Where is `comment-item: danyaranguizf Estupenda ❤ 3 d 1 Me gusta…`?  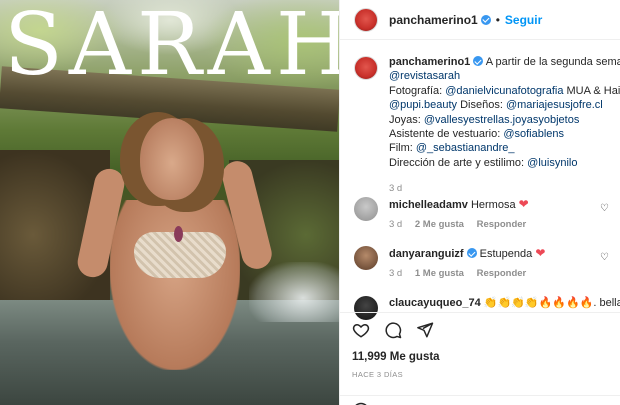
comment-item: danyaranguizf Estupenda ❤ 3 d 1 Me gusta… is located at coordinates (487, 262).